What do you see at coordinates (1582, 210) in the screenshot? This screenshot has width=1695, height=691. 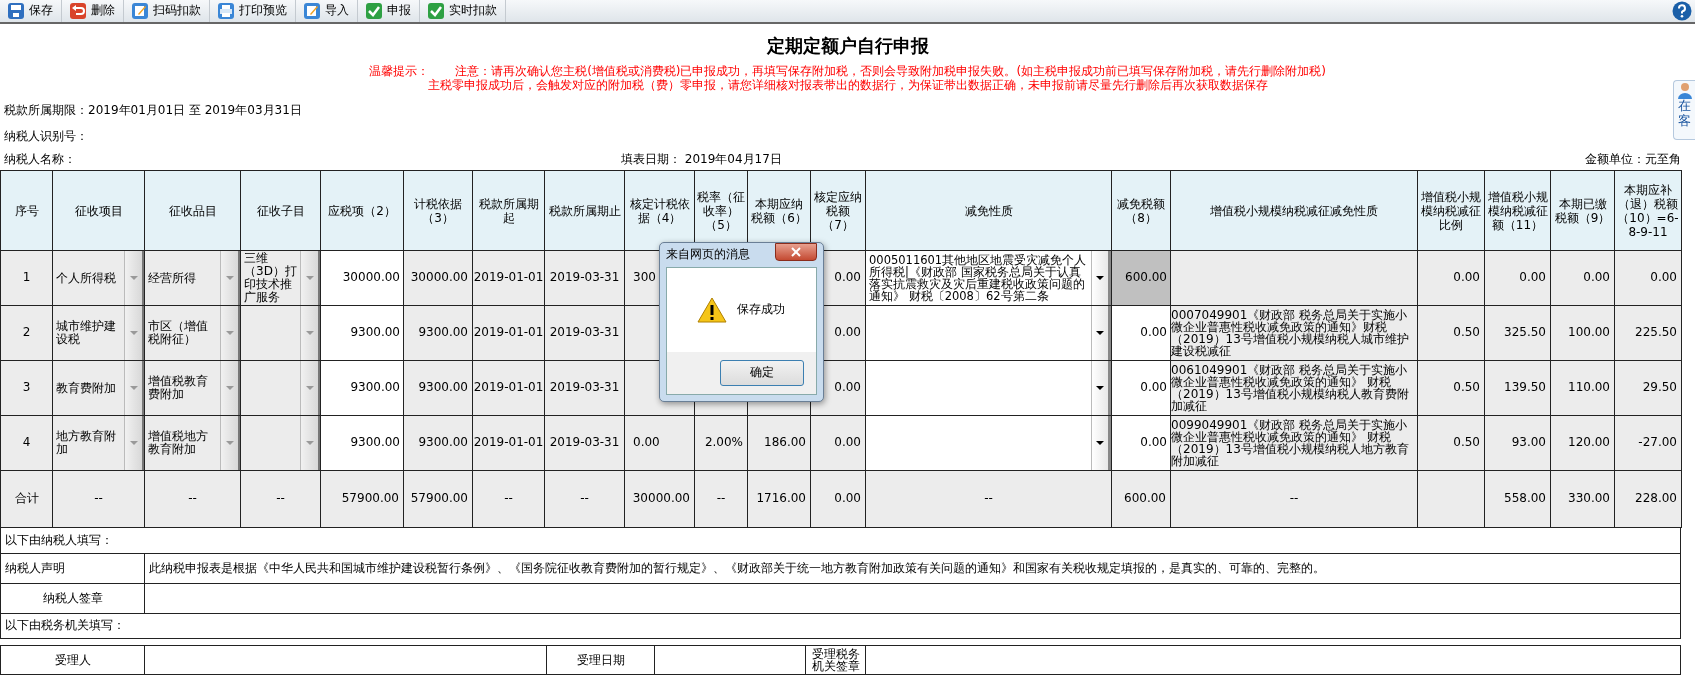 I see `column-header: 本期已缴税额（9）` at bounding box center [1582, 210].